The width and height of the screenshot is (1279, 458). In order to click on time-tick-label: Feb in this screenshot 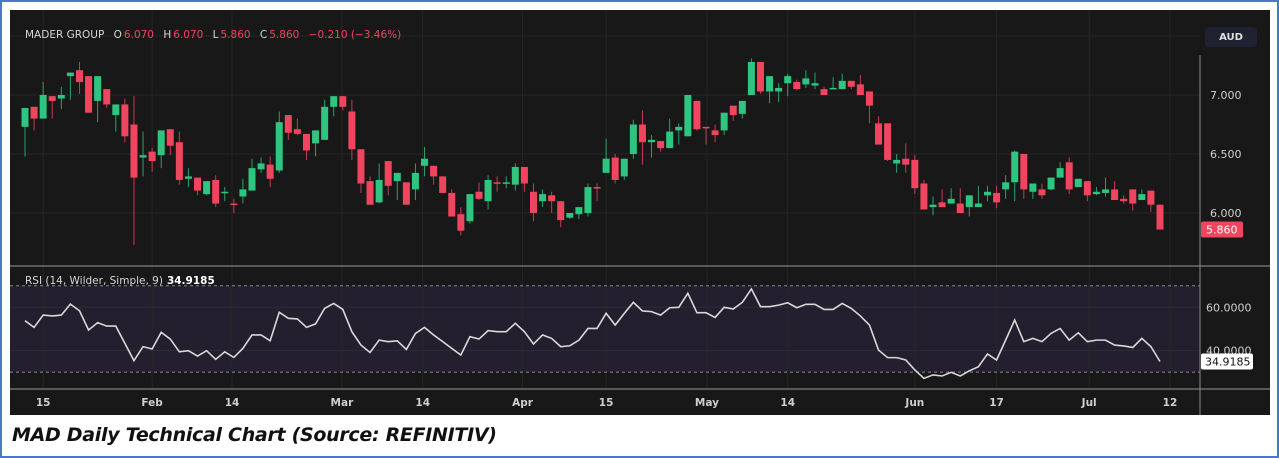, I will do `click(152, 403)`.